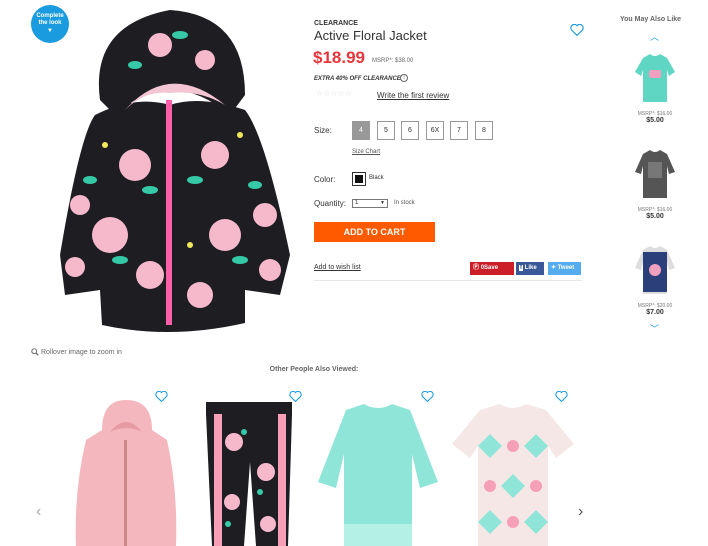 Image resolution: width=708 pixels, height=546 pixels. What do you see at coordinates (334, 93) in the screenshot?
I see `rating-stars: ☆☆☆☆☆` at bounding box center [334, 93].